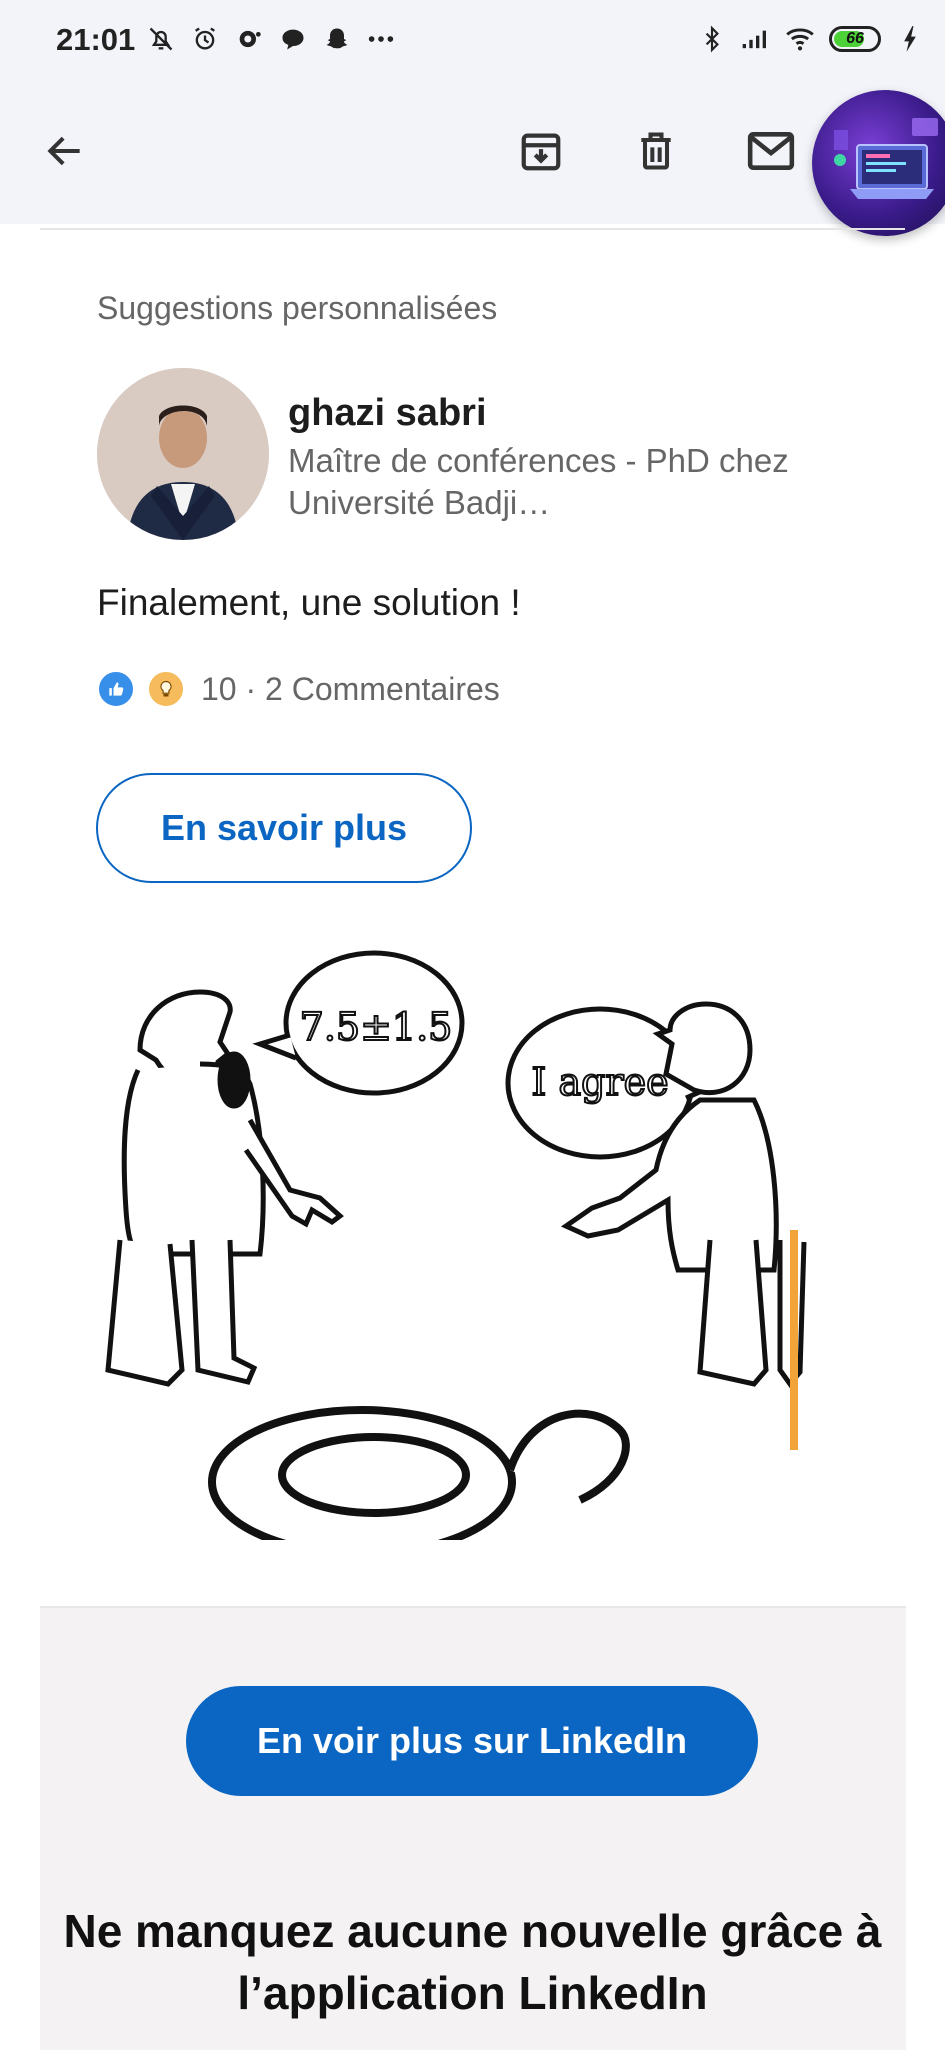 This screenshot has width=945, height=2050. What do you see at coordinates (712, 39) in the screenshot?
I see `bluetooth-icon` at bounding box center [712, 39].